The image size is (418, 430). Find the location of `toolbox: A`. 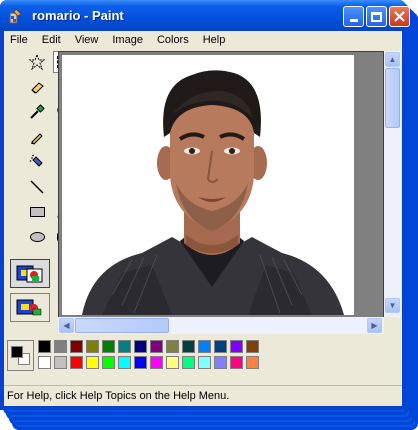

toolbox: A is located at coordinates (39, 187).